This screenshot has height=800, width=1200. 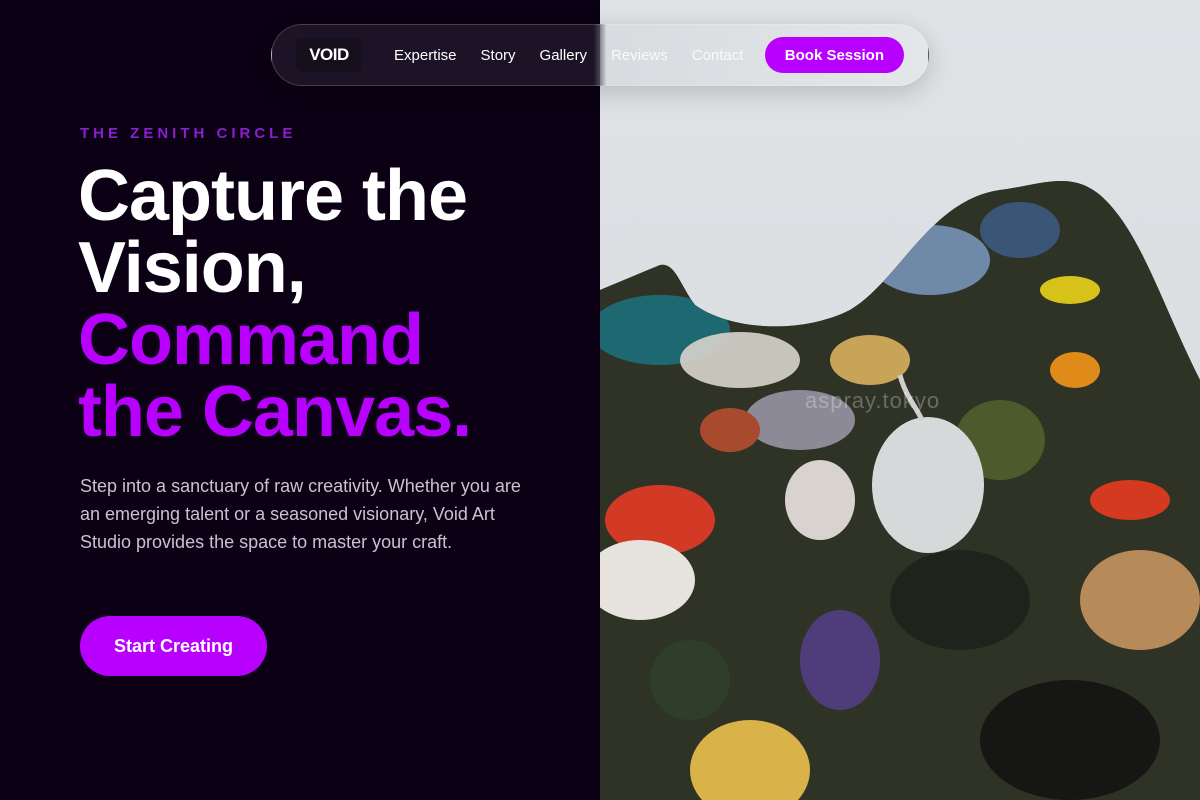 I want to click on nav-links: Expertise Story Gallery Reviews Contact, so click(x=580, y=55).